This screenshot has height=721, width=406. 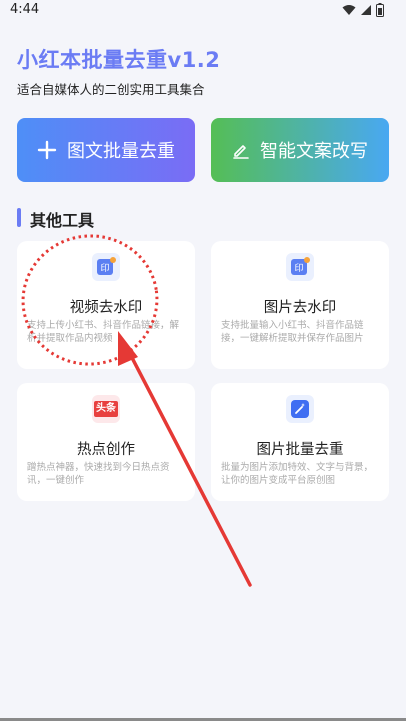 What do you see at coordinates (314, 151) in the screenshot?
I see `smart-rewrite-label: 智能文案改写` at bounding box center [314, 151].